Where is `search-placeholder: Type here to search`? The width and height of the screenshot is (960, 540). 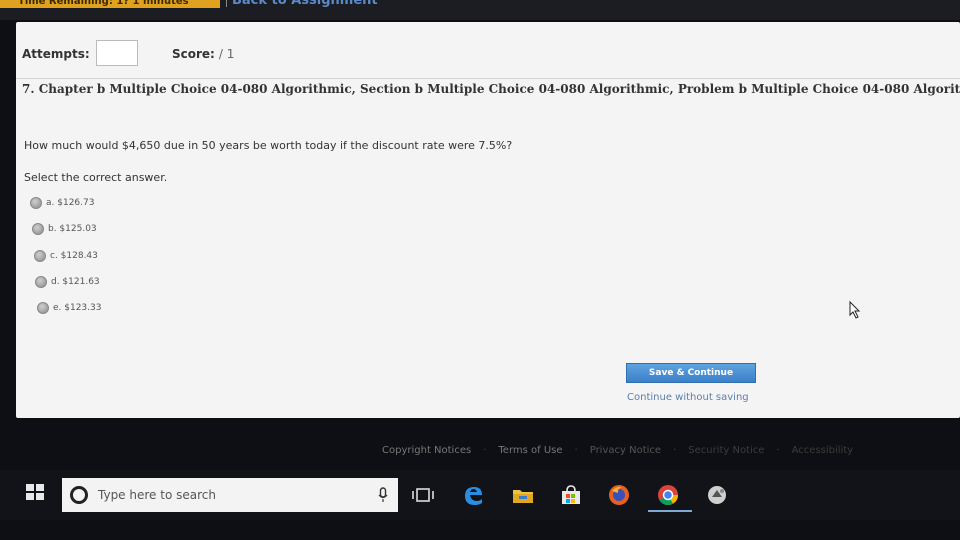
search-placeholder: Type here to search is located at coordinates (157, 495).